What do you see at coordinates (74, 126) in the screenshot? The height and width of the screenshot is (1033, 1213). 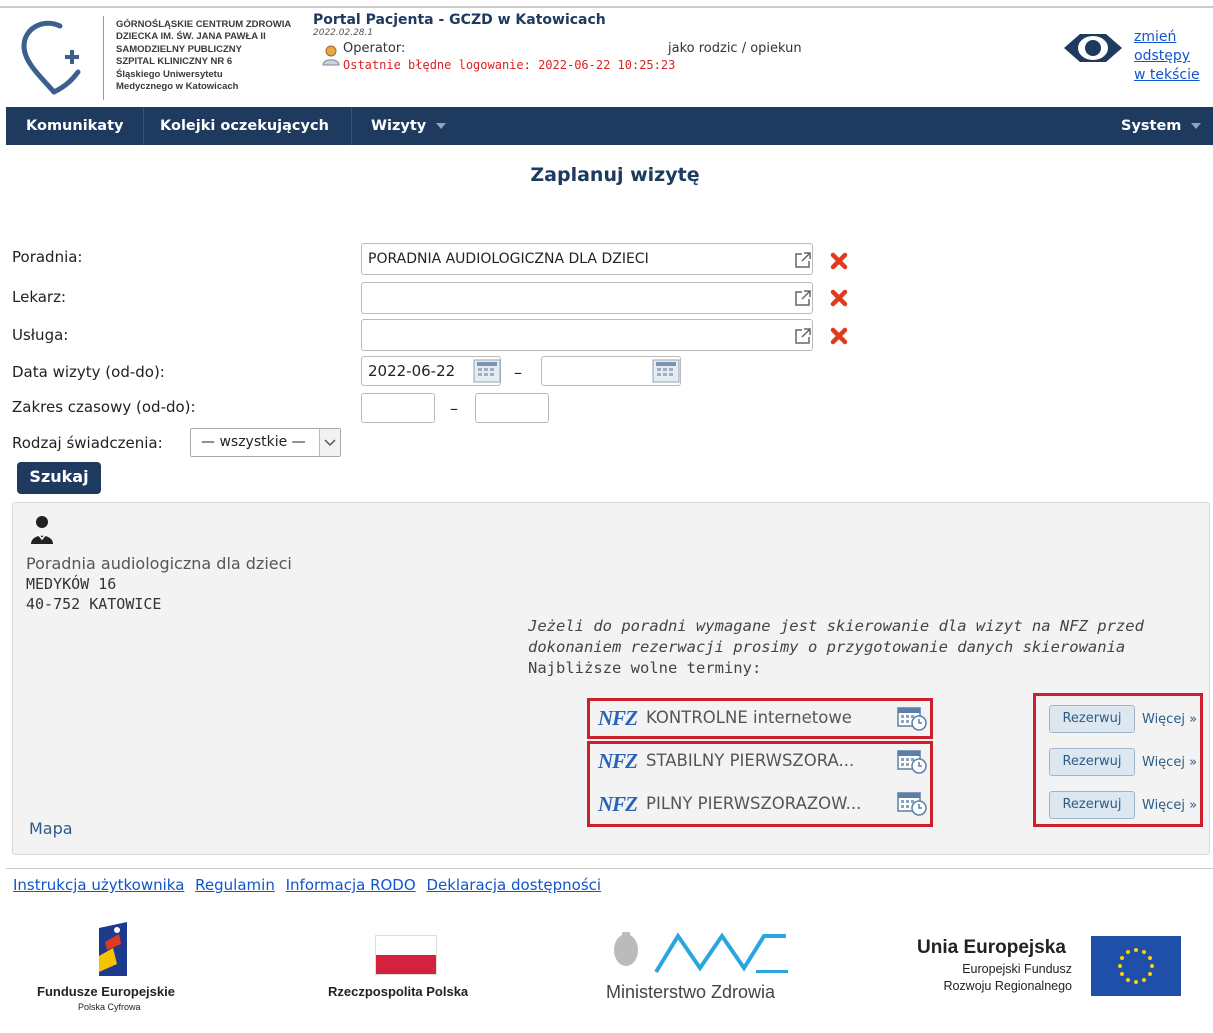 I see `nav-komunikaty: Komunikaty` at bounding box center [74, 126].